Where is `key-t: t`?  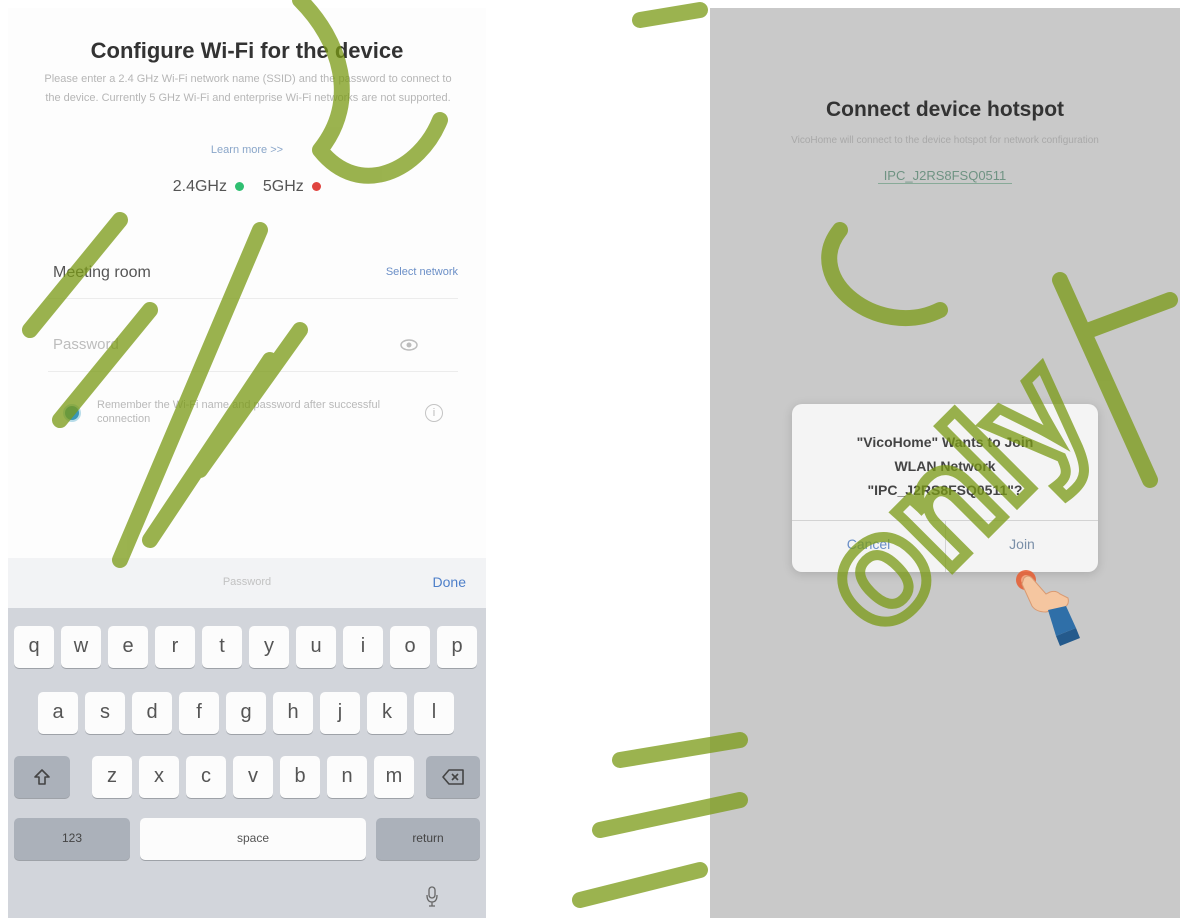
key-t: t is located at coordinates (222, 647).